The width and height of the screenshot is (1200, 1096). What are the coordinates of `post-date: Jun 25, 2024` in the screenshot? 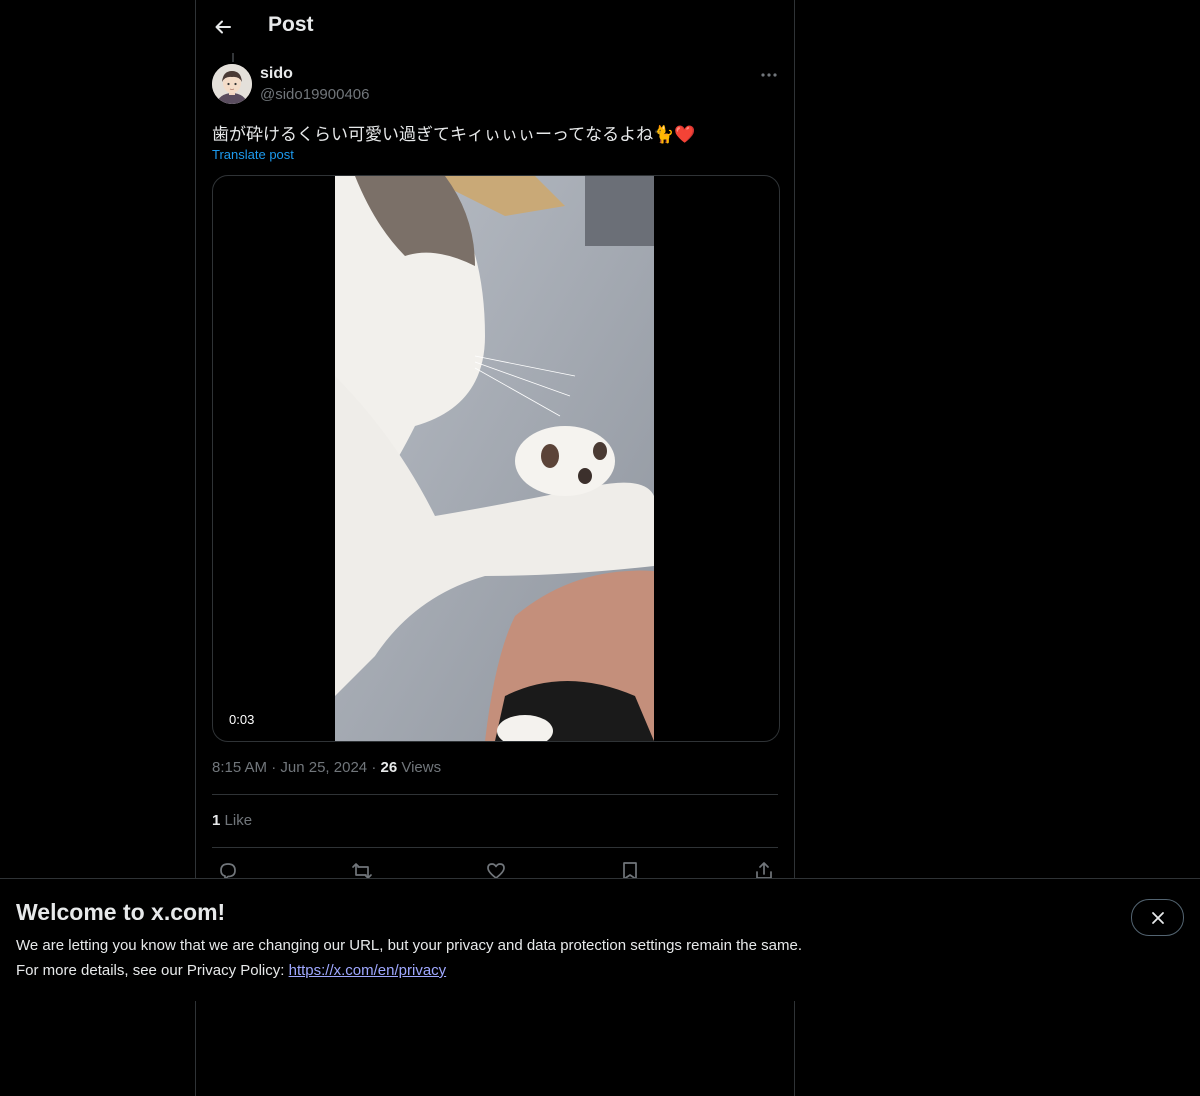 It's located at (323, 767).